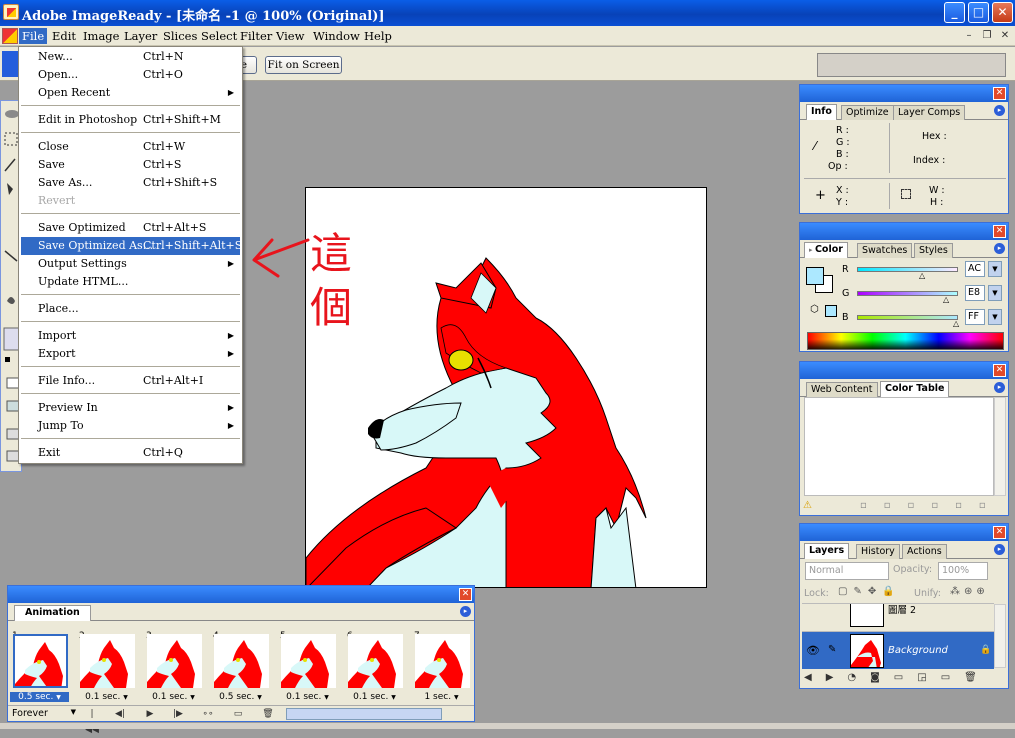 Image resolution: width=1015 pixels, height=738 pixels. I want to click on opacity-input: 100%, so click(963, 571).